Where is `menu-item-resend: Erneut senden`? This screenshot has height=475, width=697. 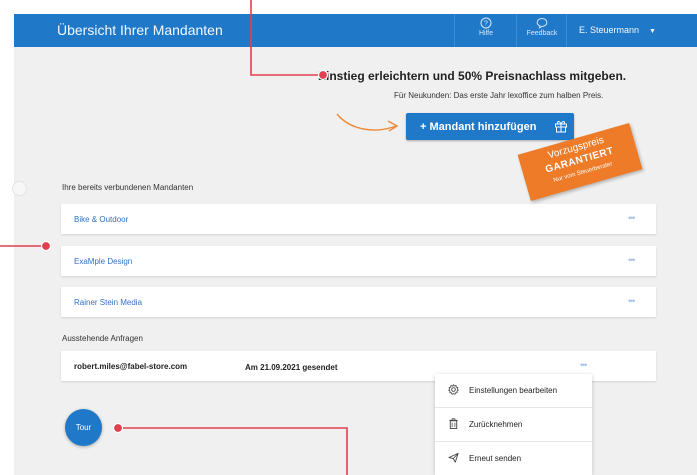
menu-item-resend: Erneut senden is located at coordinates (513, 458).